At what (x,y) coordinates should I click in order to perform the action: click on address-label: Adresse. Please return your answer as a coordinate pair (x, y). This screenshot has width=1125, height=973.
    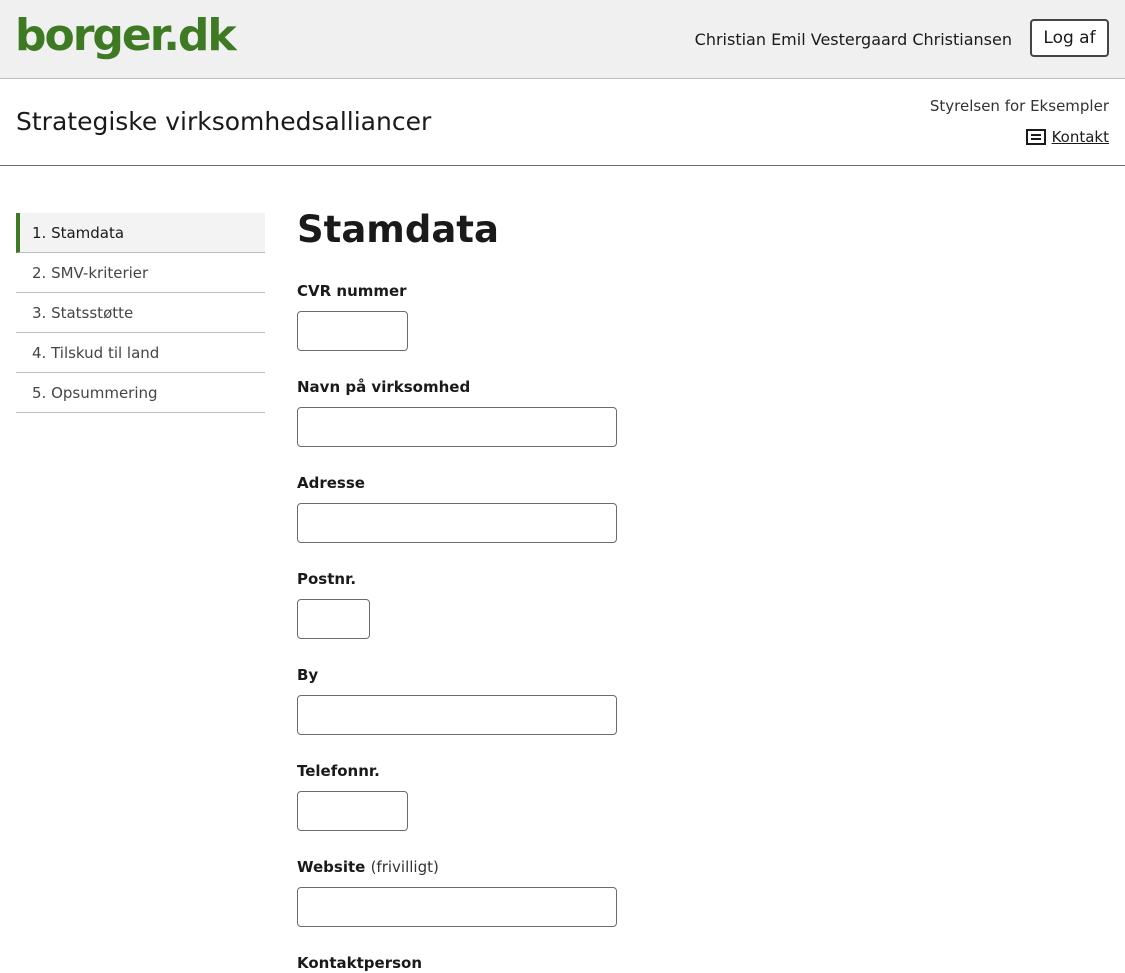
    Looking at the image, I should click on (331, 483).